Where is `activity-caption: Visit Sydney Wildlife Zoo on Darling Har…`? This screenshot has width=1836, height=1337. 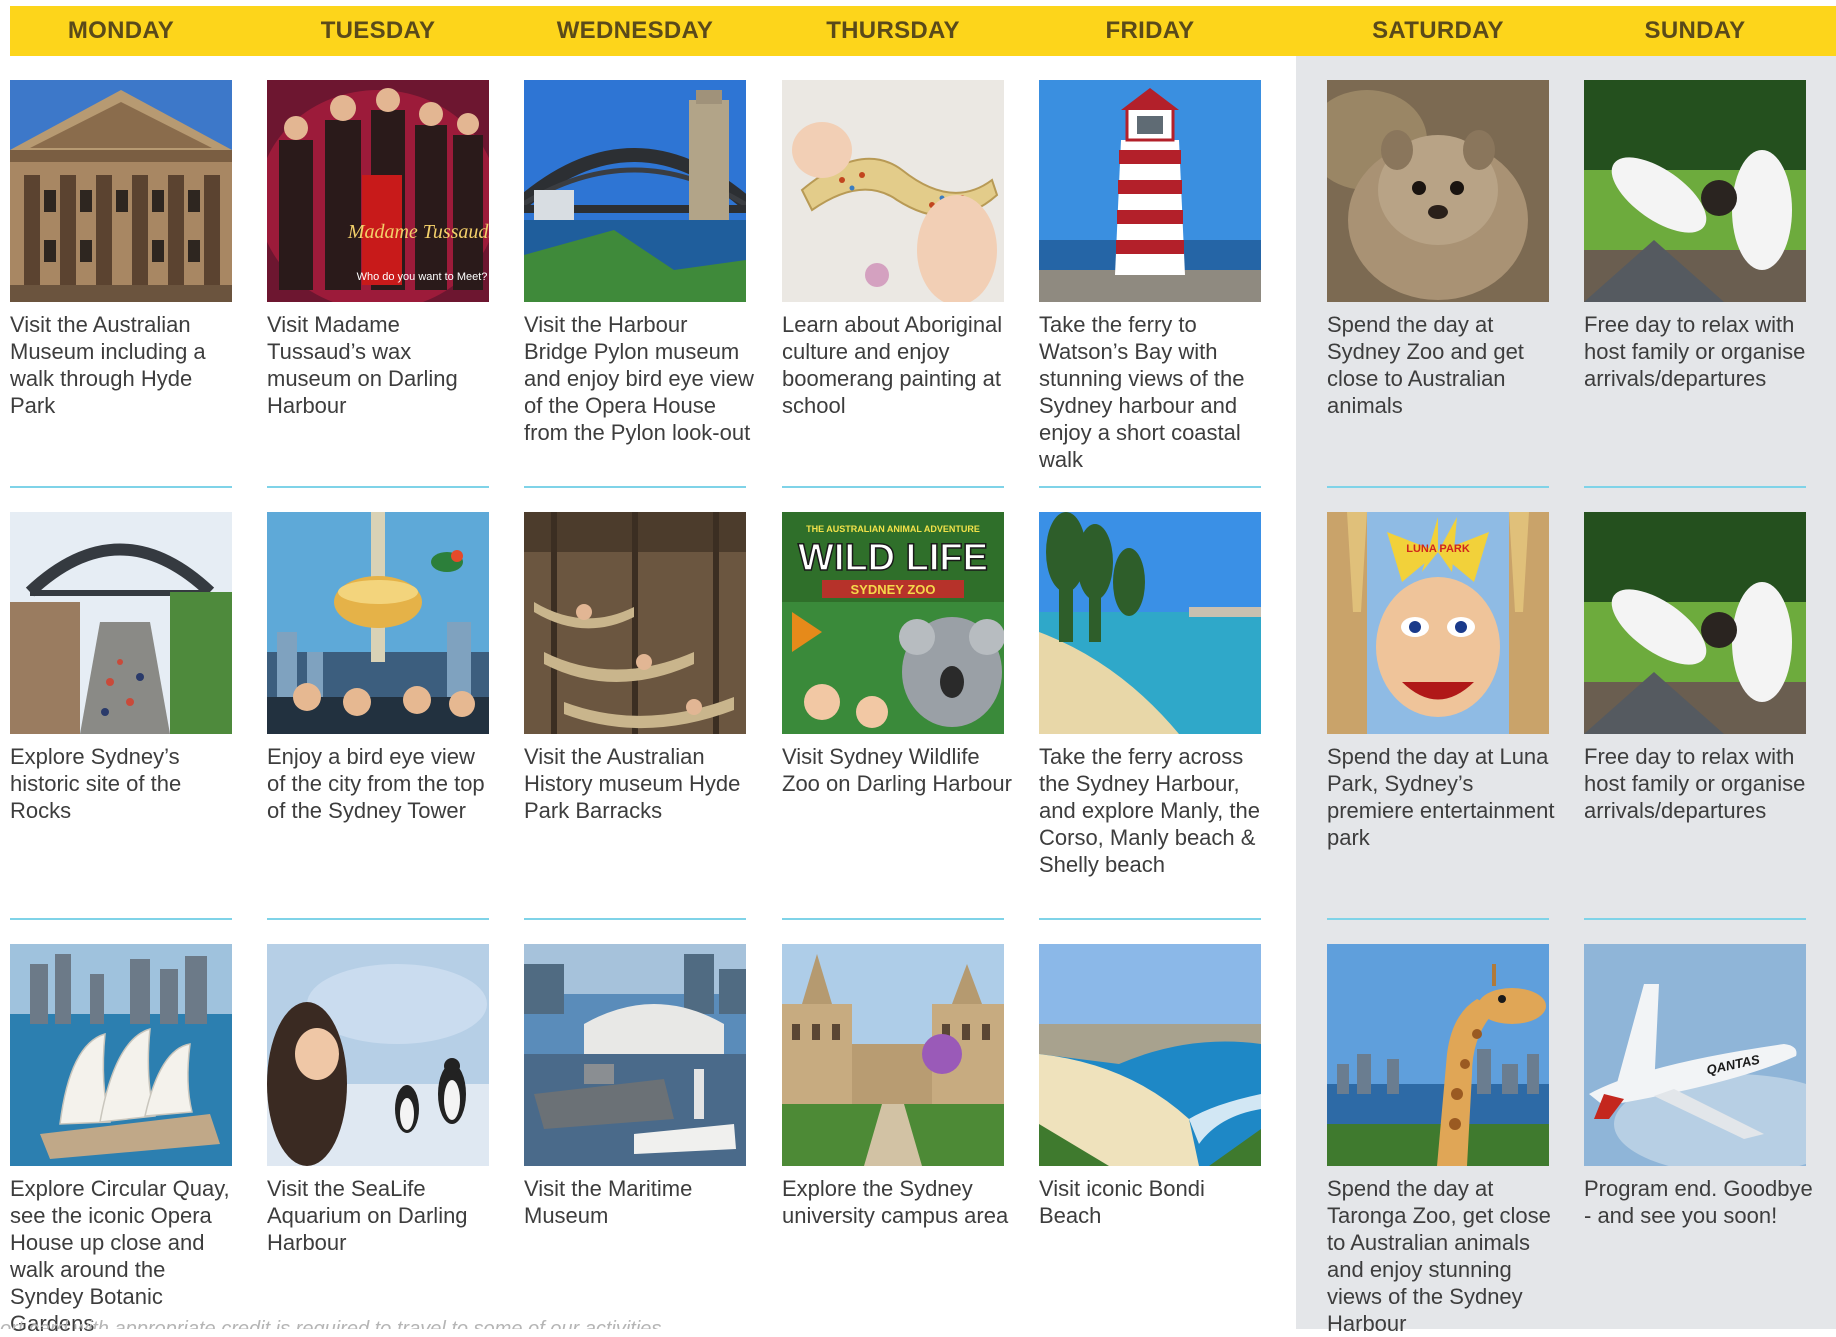 activity-caption: Visit Sydney Wildlife Zoo on Darling Har… is located at coordinates (897, 770).